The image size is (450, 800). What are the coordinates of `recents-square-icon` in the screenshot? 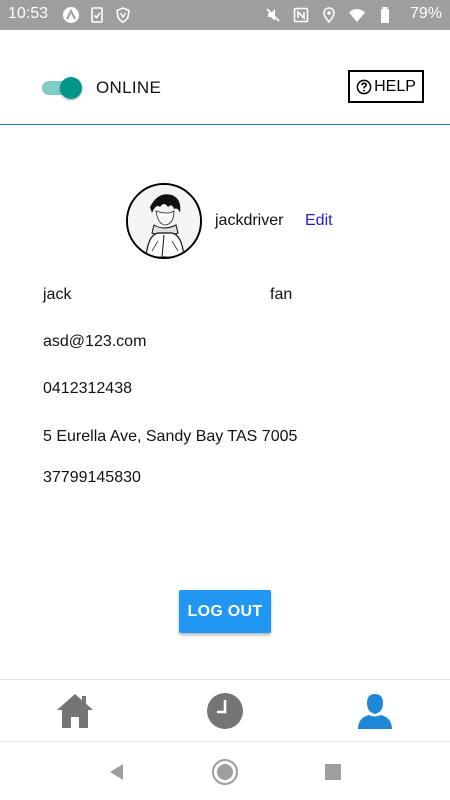 It's located at (333, 772).